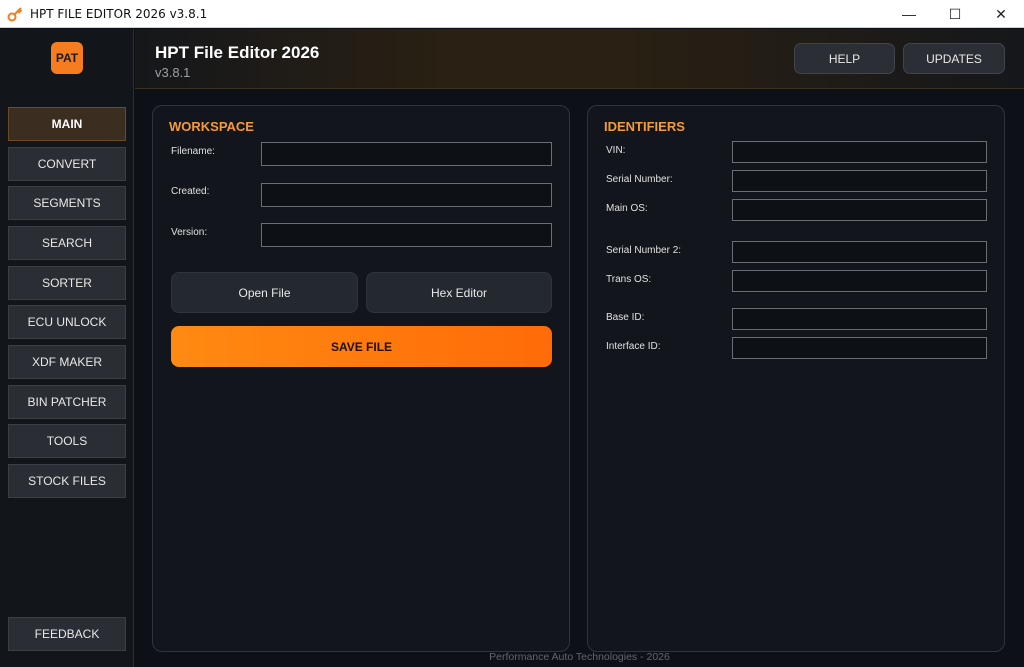 The height and width of the screenshot is (667, 1024). I want to click on interface-id-input, so click(859, 348).